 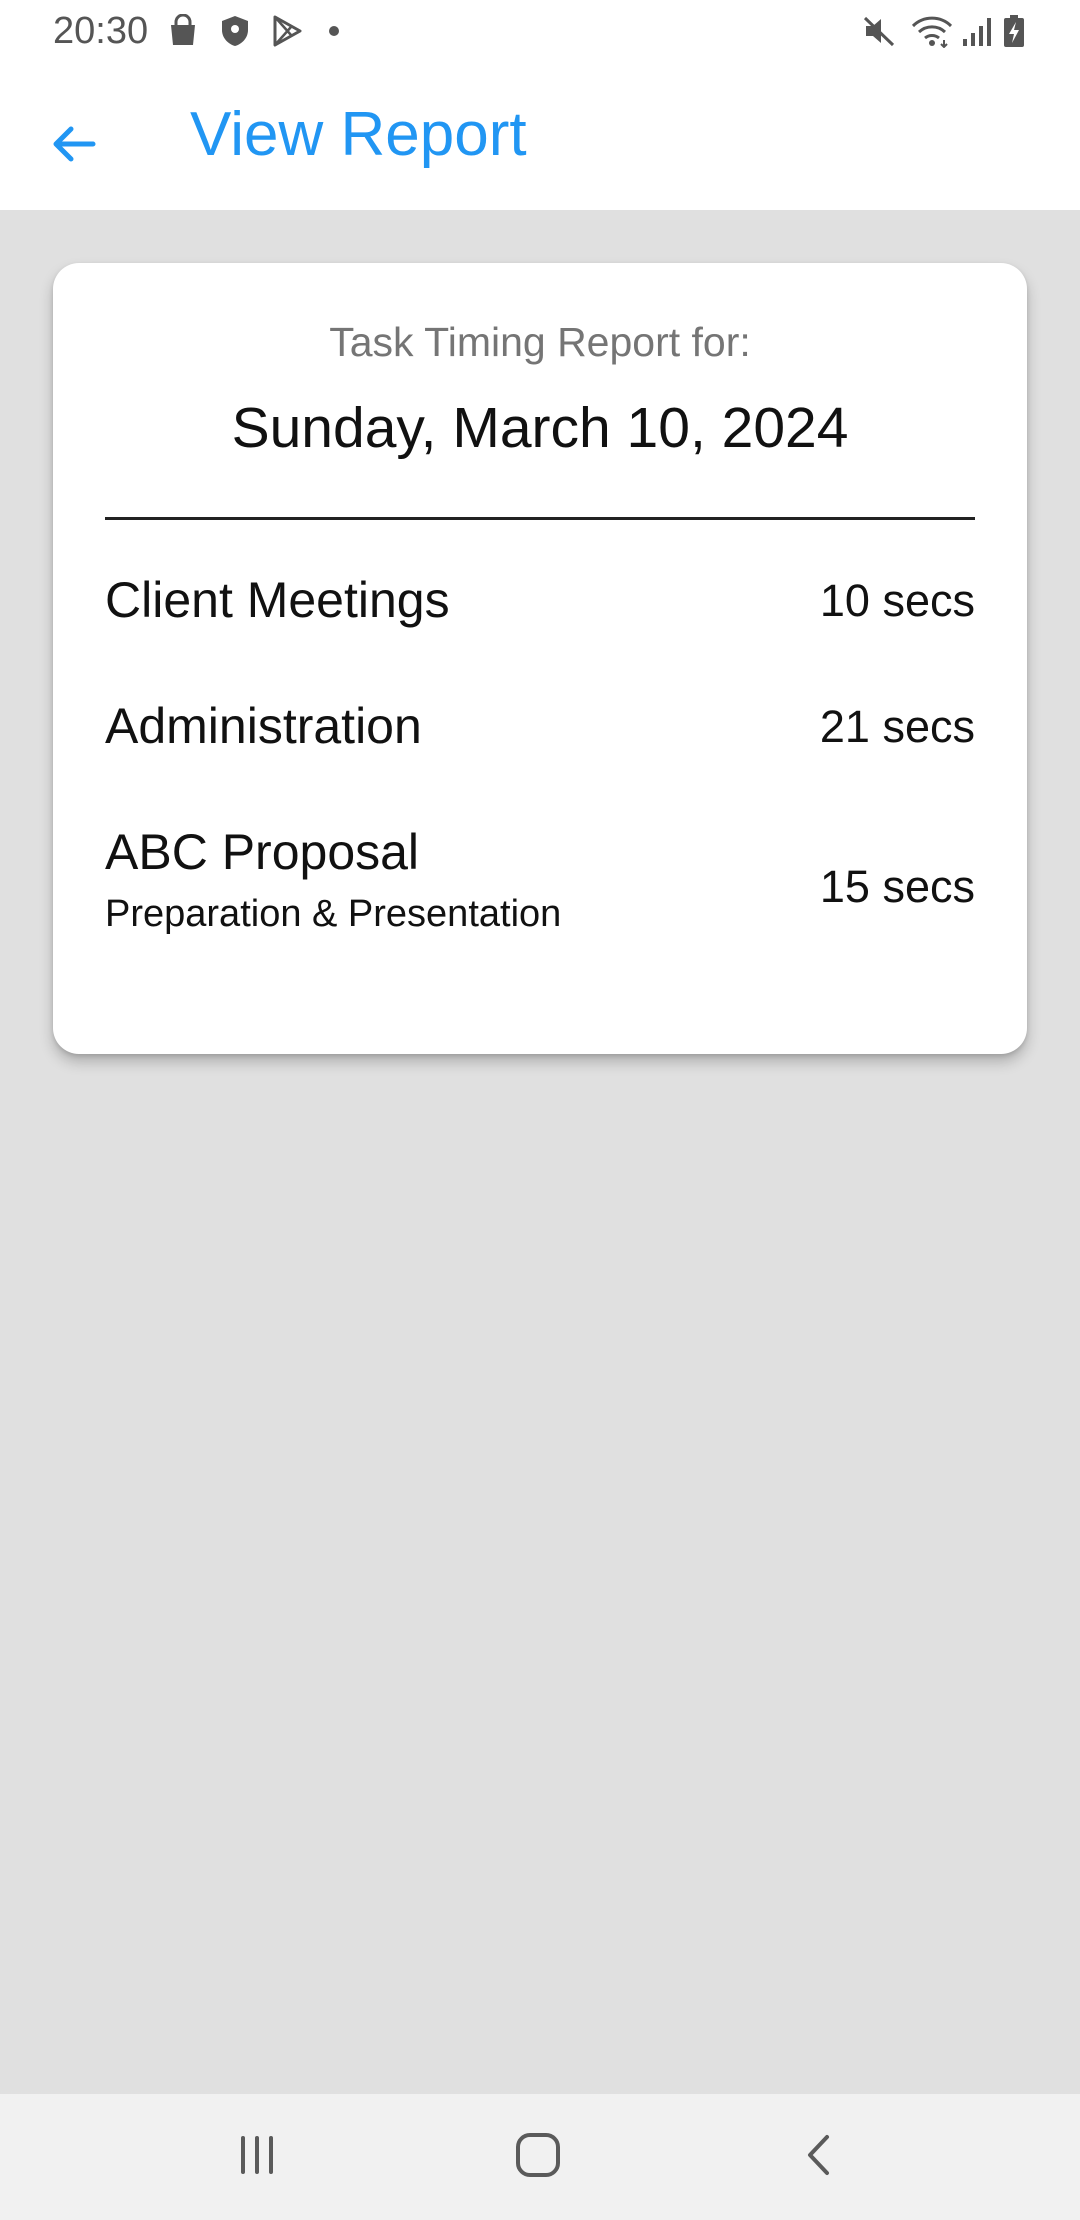 What do you see at coordinates (277, 600) in the screenshot?
I see `task-name: Client Meetings` at bounding box center [277, 600].